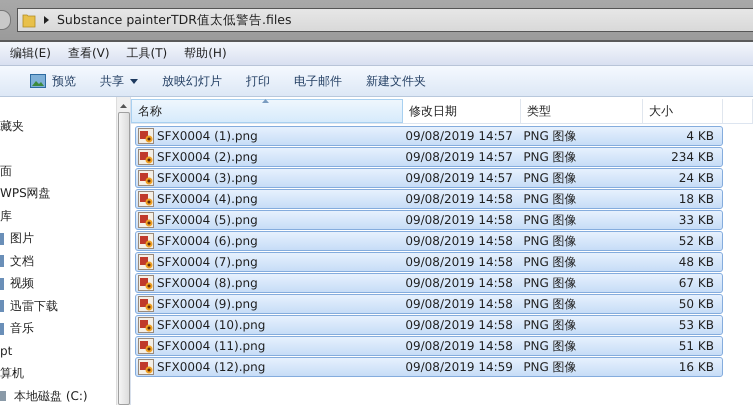 Image resolution: width=753 pixels, height=405 pixels. Describe the element at coordinates (22, 239) in the screenshot. I see `sidebar-item: 图片` at that location.